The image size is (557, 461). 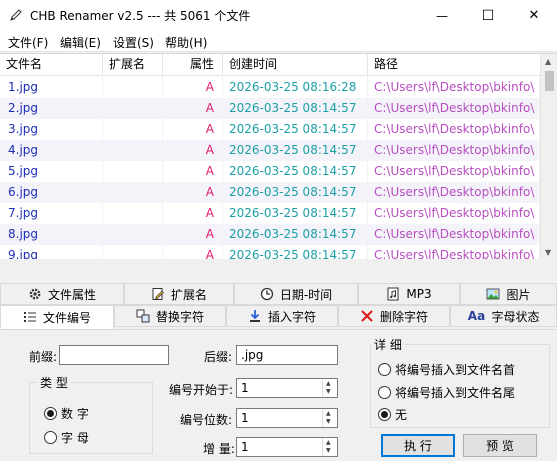 I want to click on digits-stepper: 1 ▲ ▼, so click(x=287, y=418).